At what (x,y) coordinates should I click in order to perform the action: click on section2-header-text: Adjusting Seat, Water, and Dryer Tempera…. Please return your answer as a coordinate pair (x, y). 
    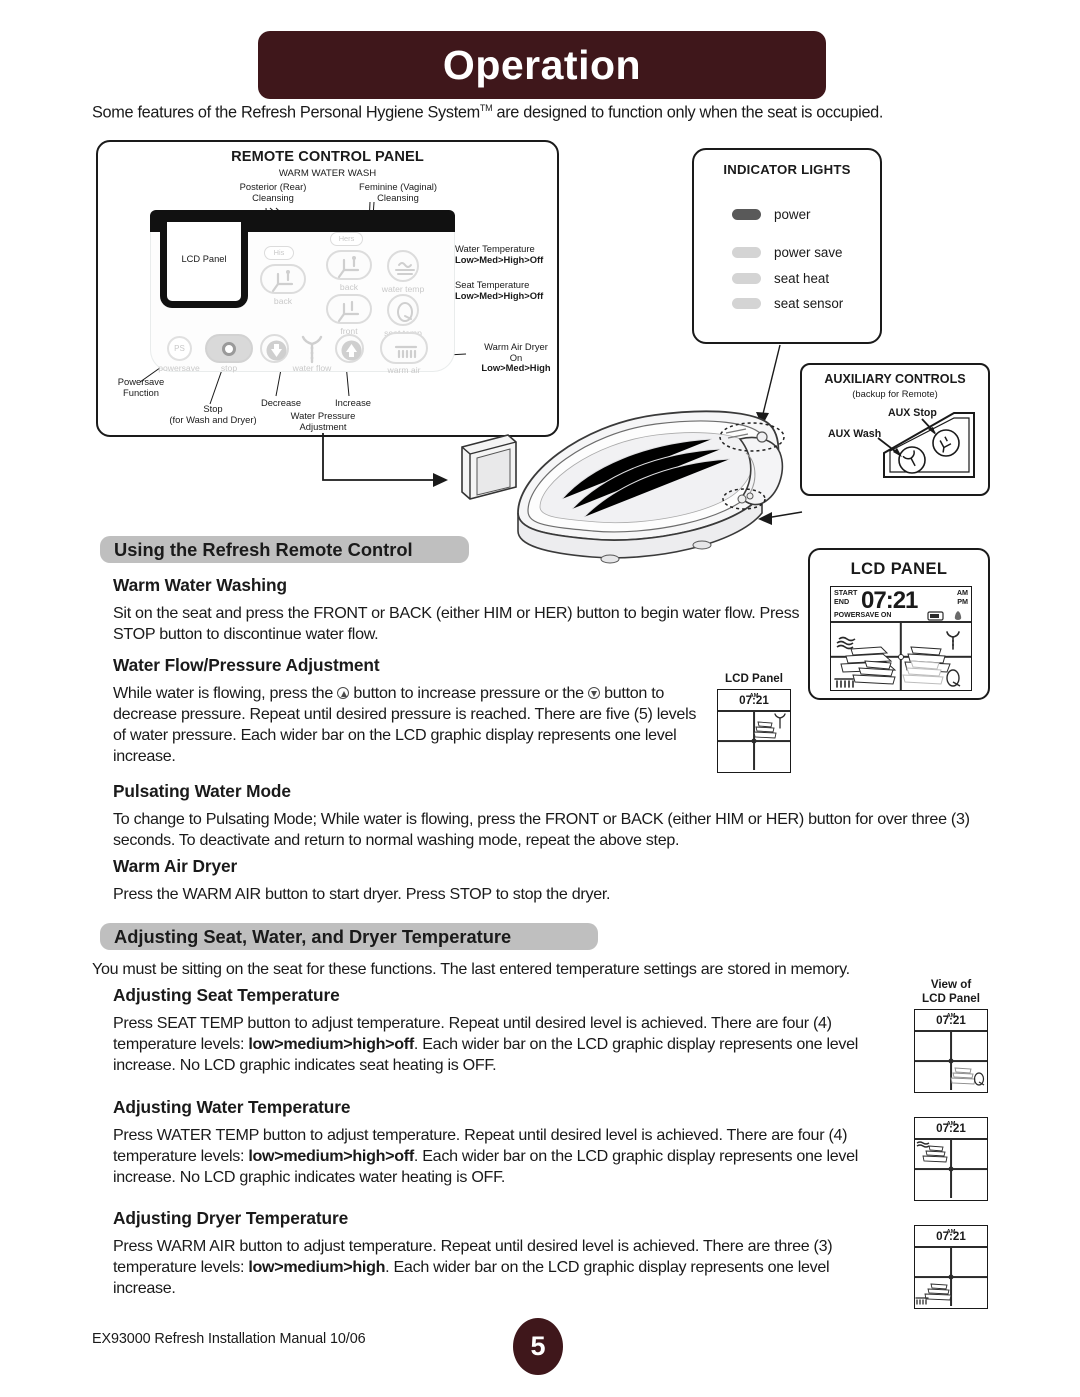
    Looking at the image, I should click on (313, 936).